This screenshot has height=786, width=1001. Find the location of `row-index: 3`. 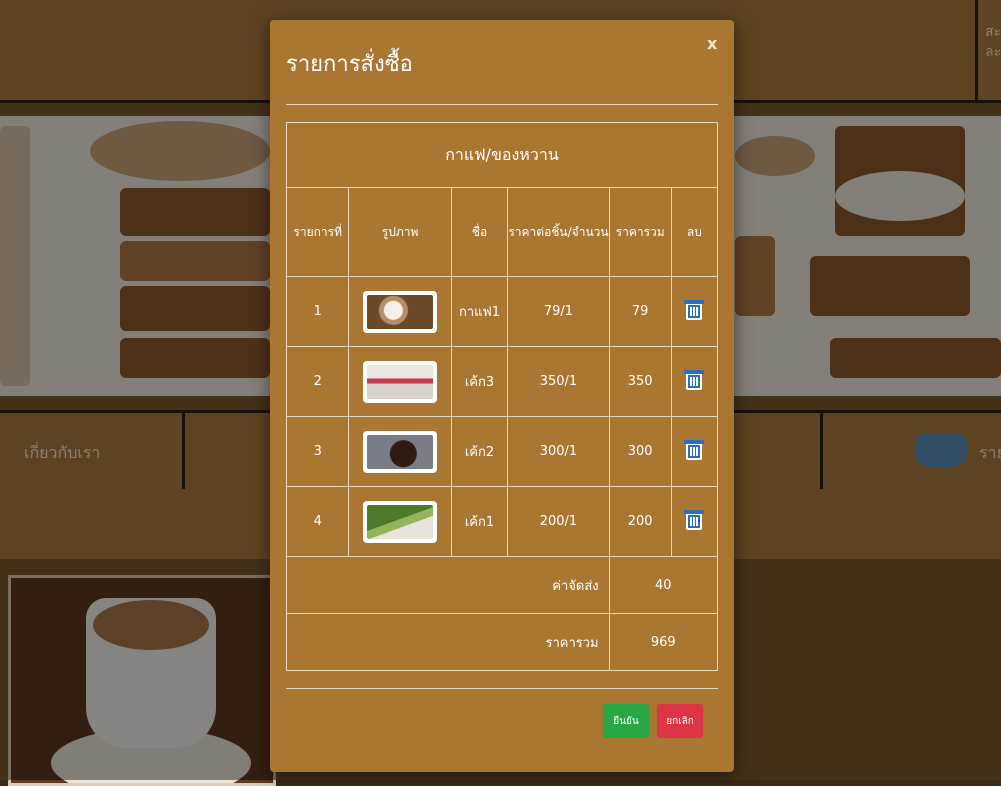

row-index: 3 is located at coordinates (317, 451).